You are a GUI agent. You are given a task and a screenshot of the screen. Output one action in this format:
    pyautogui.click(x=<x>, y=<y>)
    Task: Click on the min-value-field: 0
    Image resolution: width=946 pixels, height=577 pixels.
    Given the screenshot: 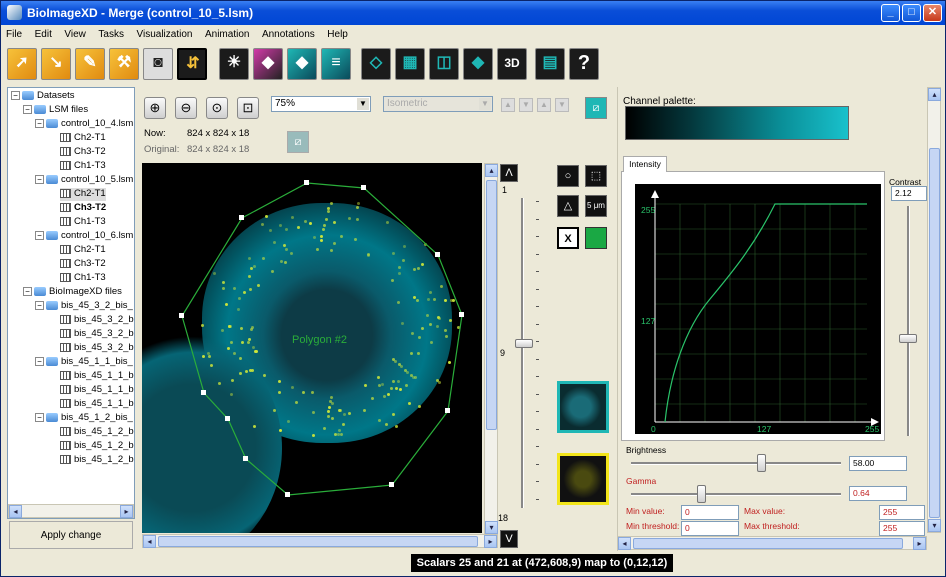 What is the action you would take?
    pyautogui.click(x=710, y=512)
    